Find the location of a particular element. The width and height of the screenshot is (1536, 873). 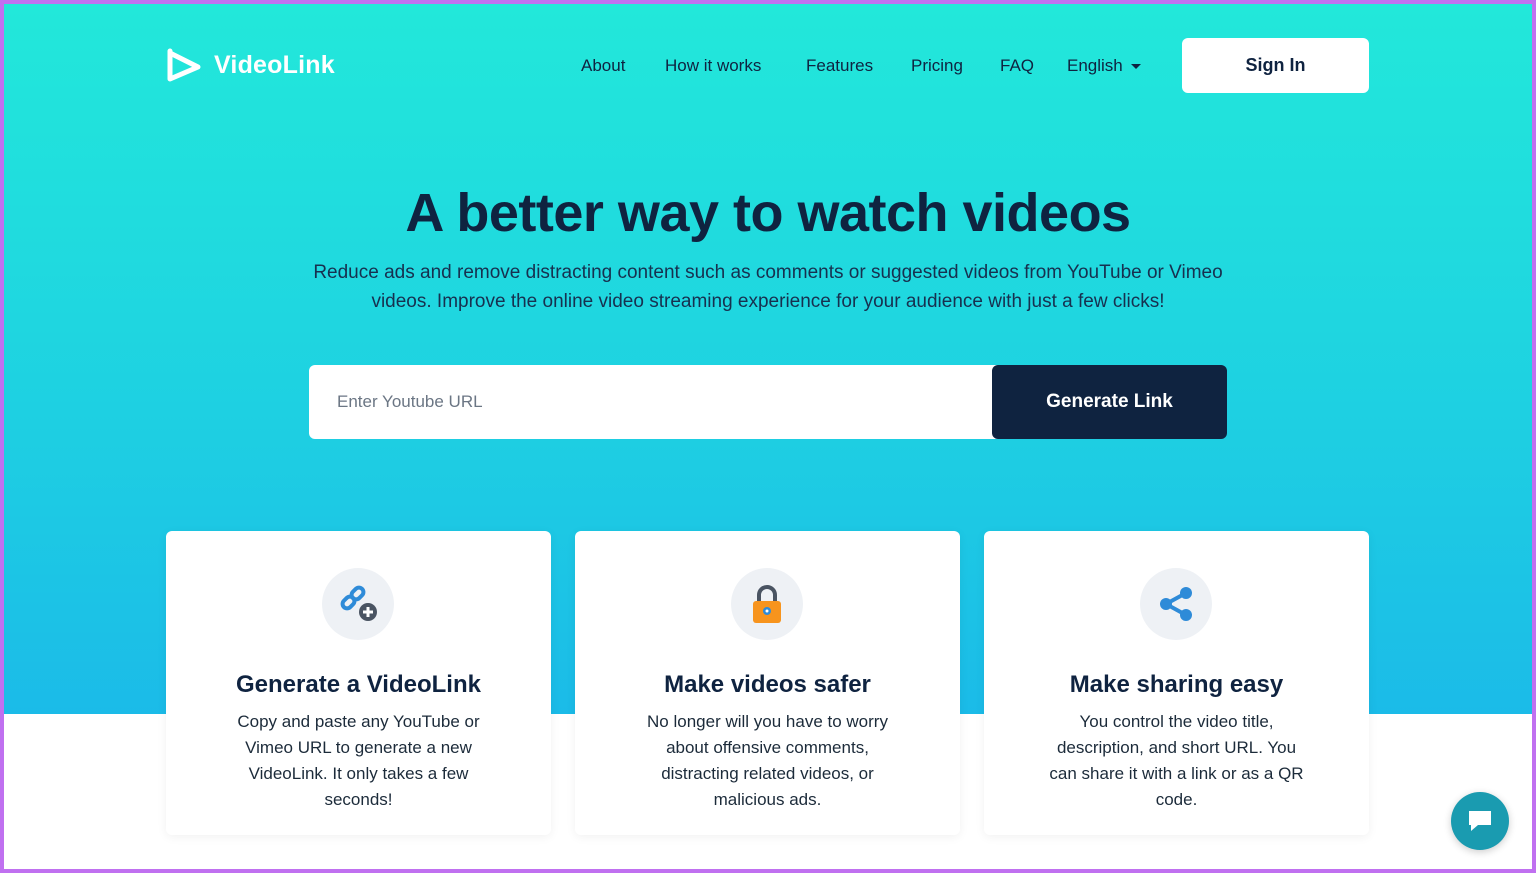

nav-item-how-it-works: How it works is located at coordinates (713, 66).